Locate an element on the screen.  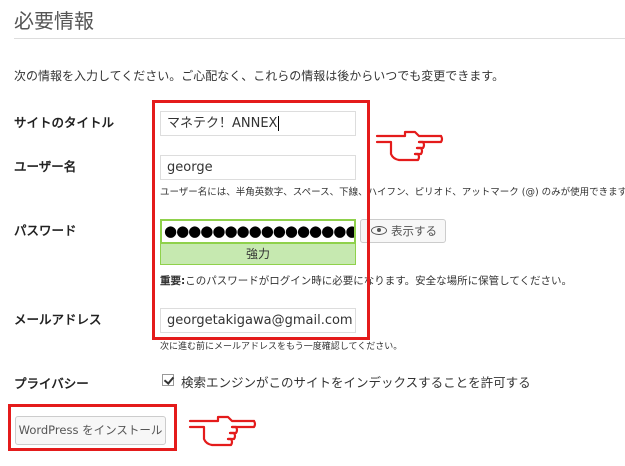
password-label: パスワード is located at coordinates (45, 230).